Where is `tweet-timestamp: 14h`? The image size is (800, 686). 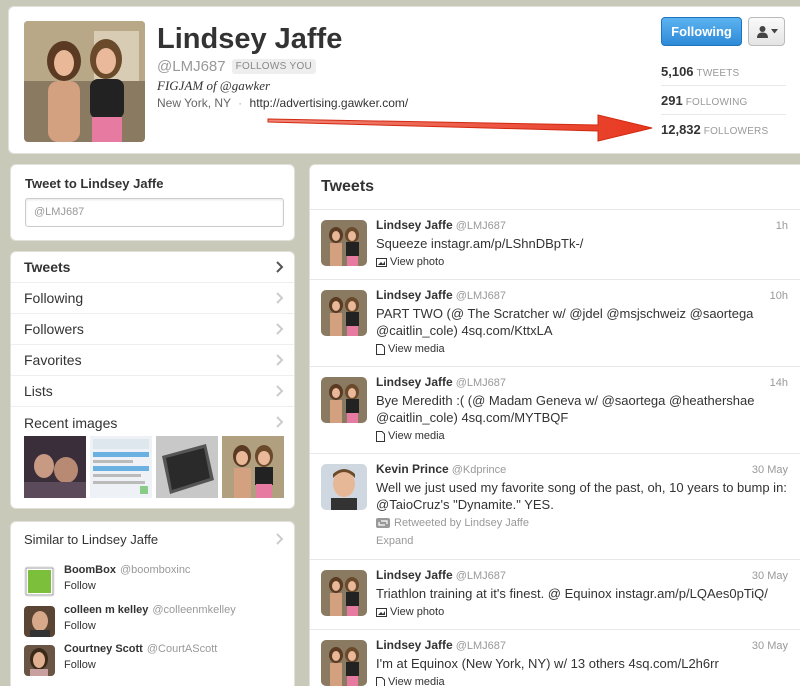
tweet-timestamp: 14h is located at coordinates (779, 383).